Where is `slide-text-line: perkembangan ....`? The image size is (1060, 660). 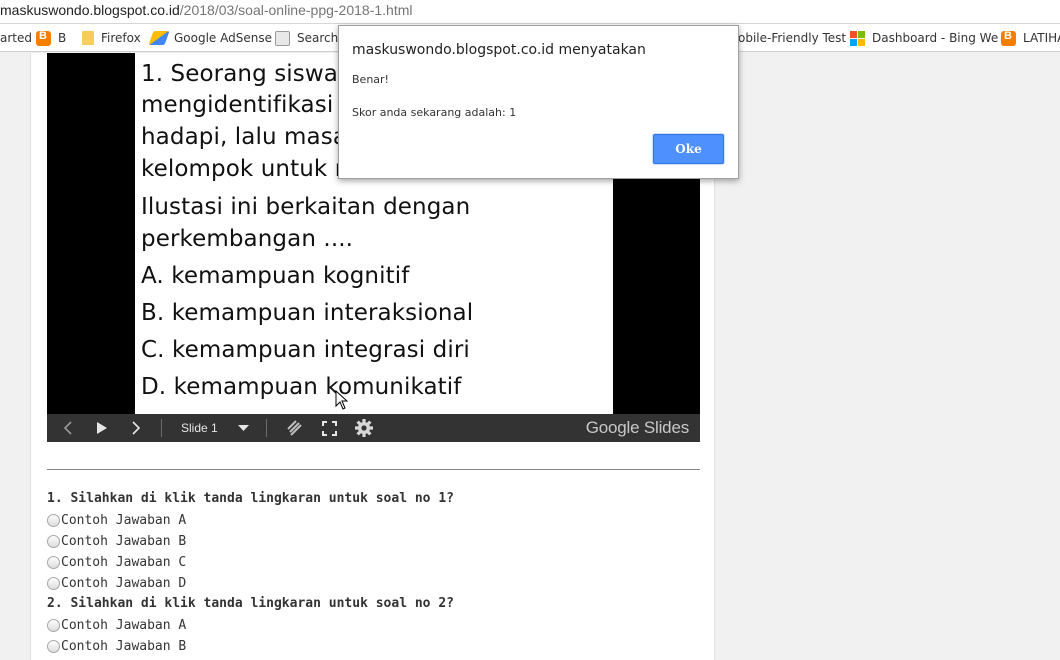
slide-text-line: perkembangan .... is located at coordinates (247, 239).